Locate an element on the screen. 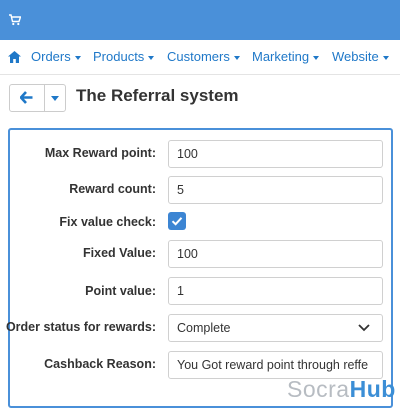 This screenshot has height=408, width=400. reward-count-input: 5 is located at coordinates (275, 190).